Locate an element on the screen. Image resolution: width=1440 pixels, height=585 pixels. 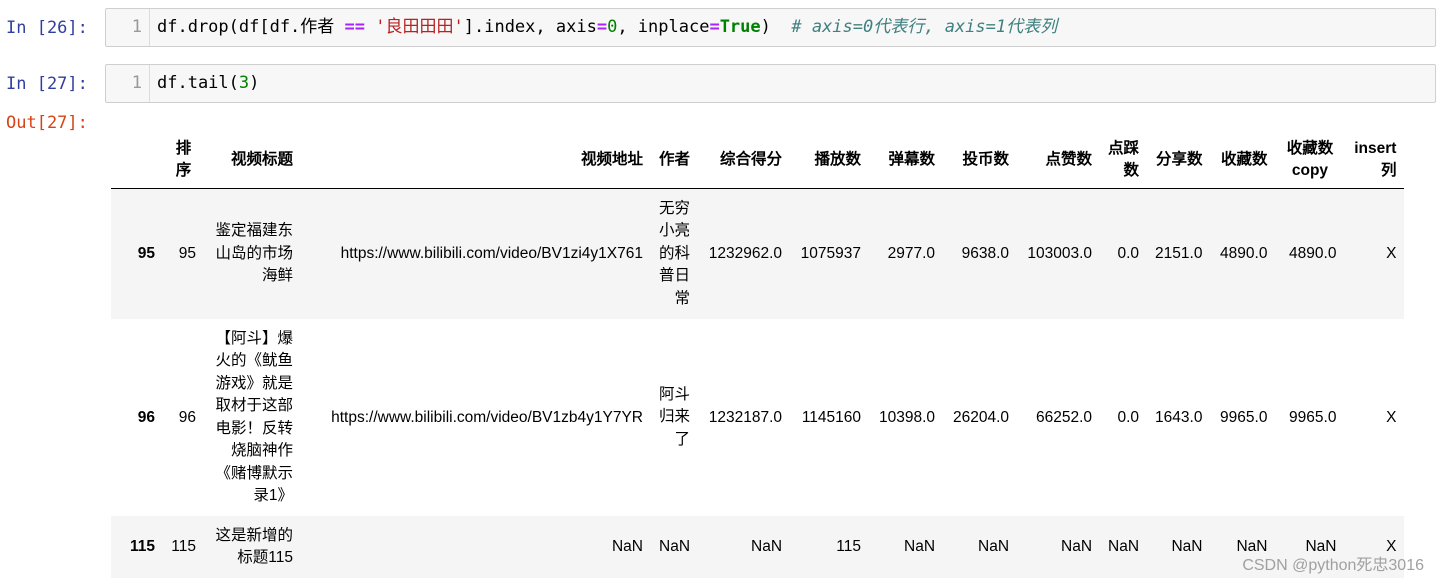
column-header-likes: 点赞数 is located at coordinates (1059, 160).